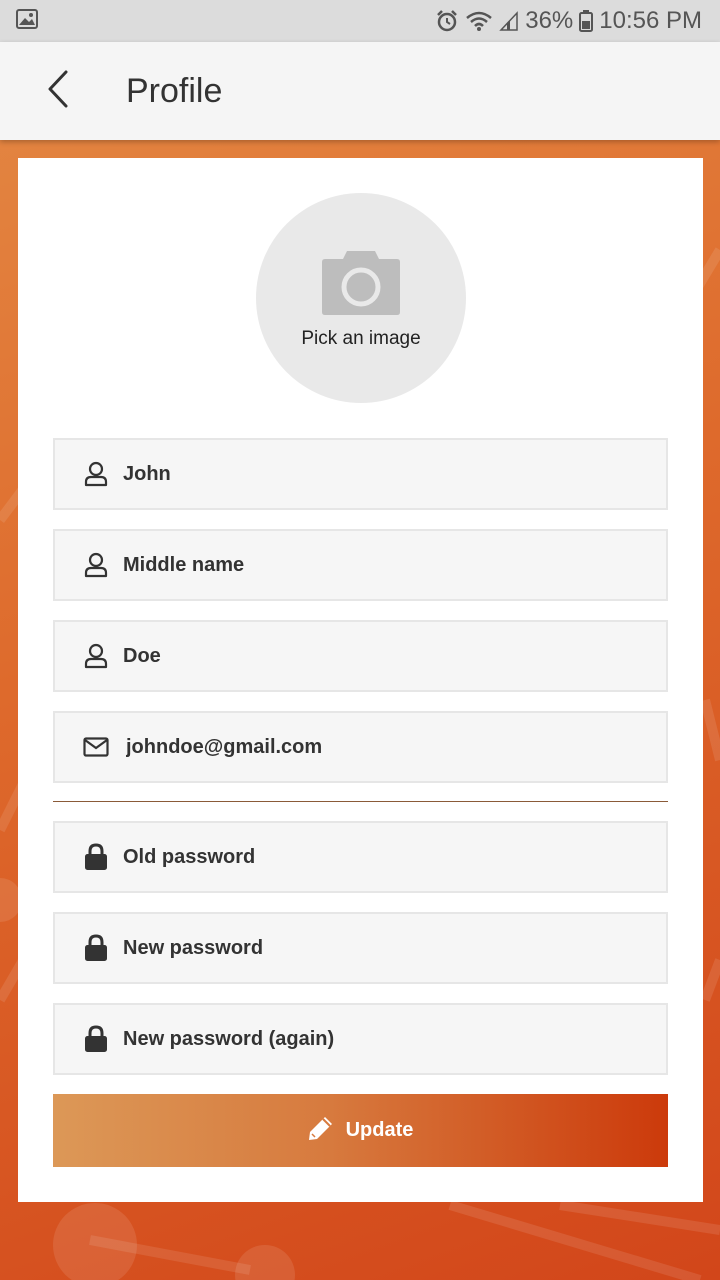  I want to click on section-divider, so click(360, 801).